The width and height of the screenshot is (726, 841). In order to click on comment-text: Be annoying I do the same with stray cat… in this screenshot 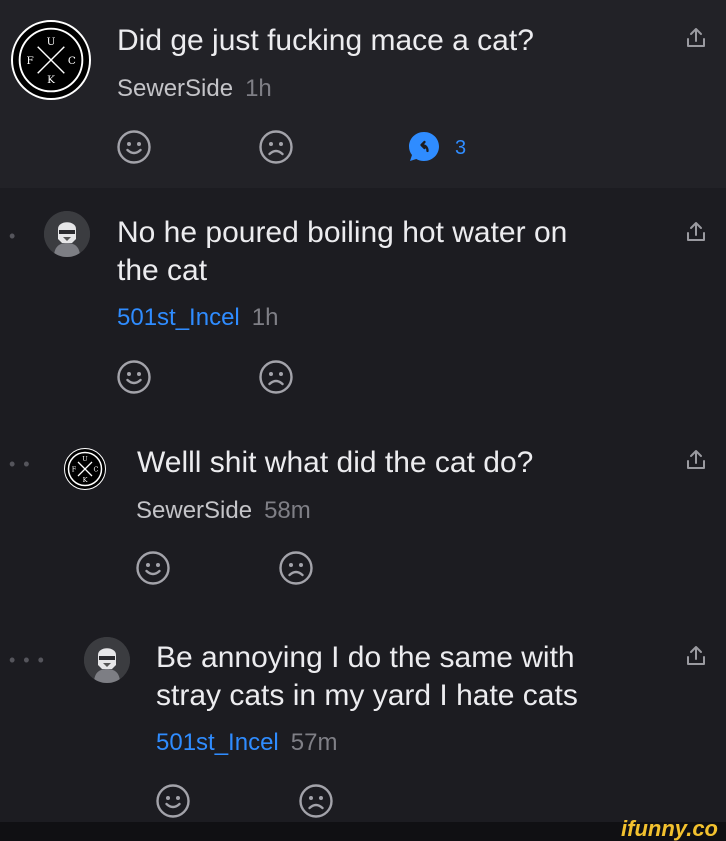, I will do `click(367, 677)`.